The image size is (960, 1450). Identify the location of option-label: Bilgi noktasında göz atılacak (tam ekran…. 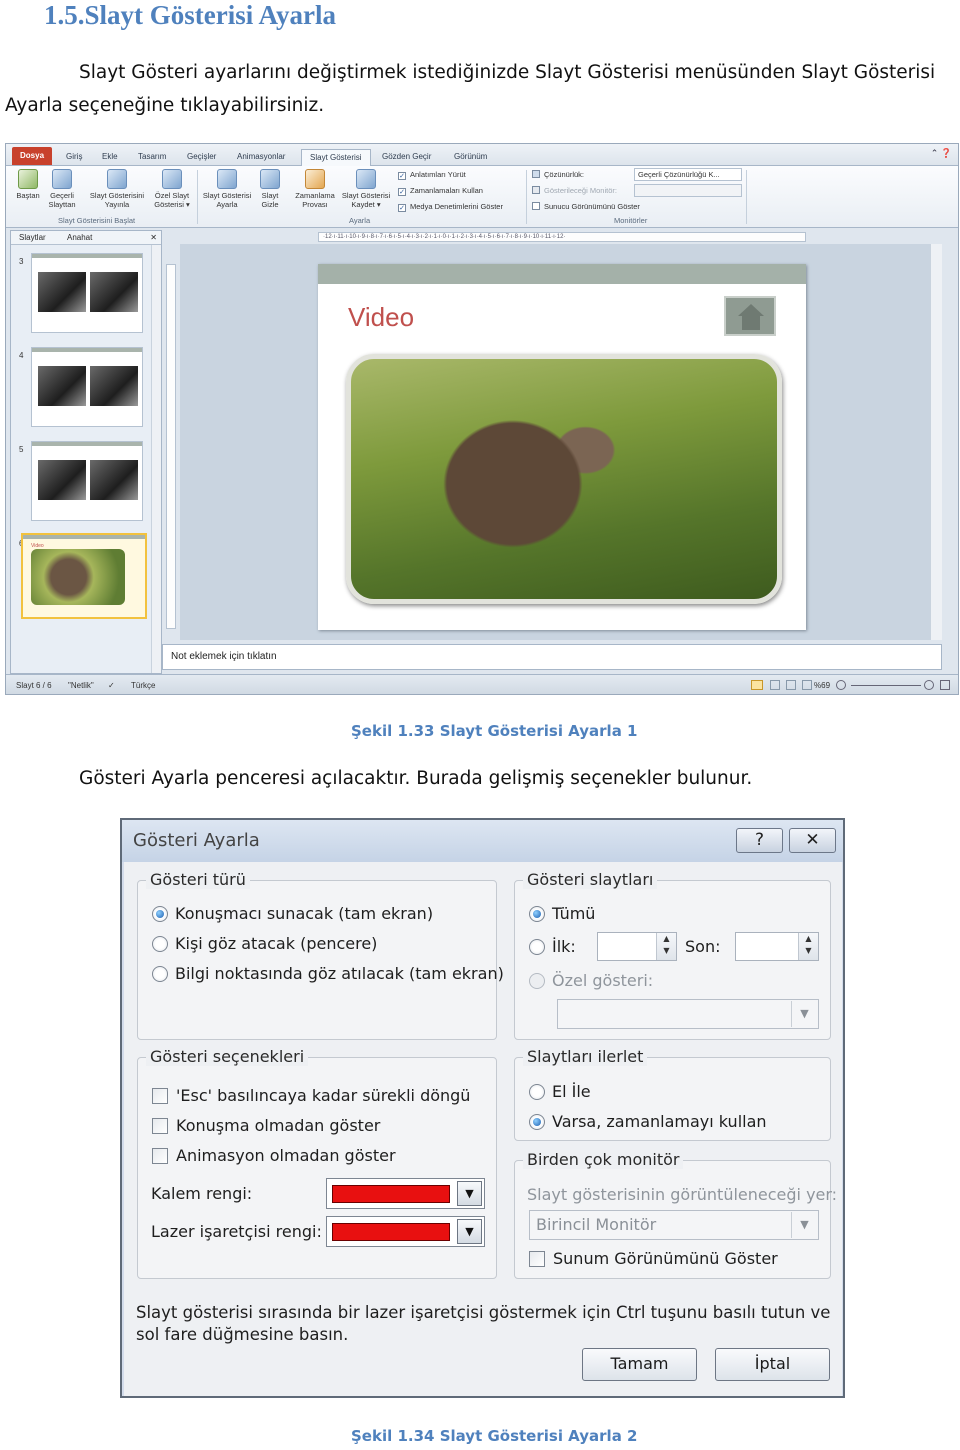
(339, 973).